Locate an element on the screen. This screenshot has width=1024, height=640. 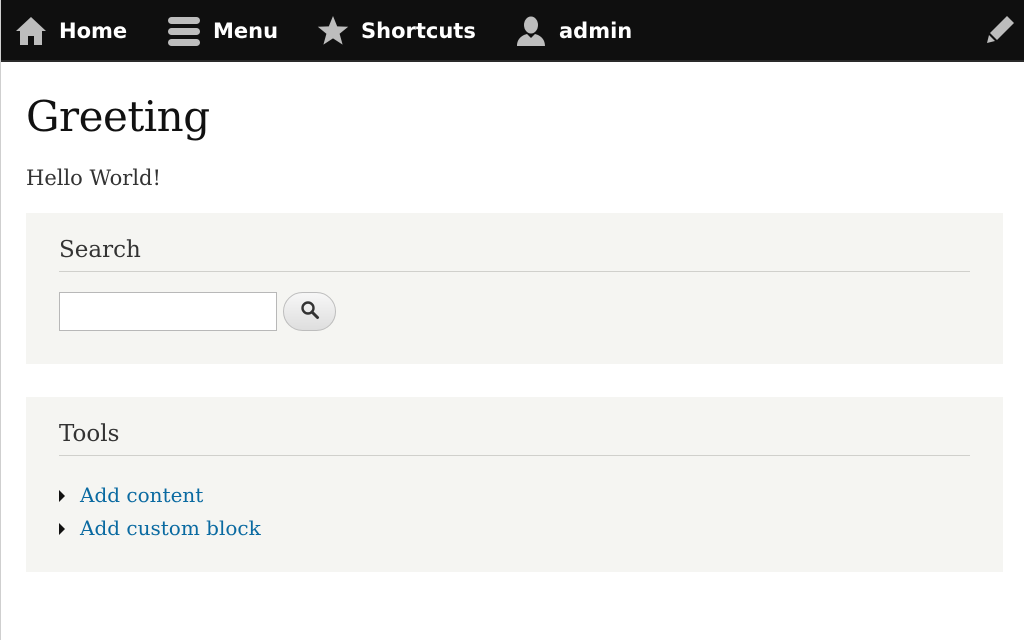
admin-toolbar: Home Menu Shortcuts admin is located at coordinates (512, 31).